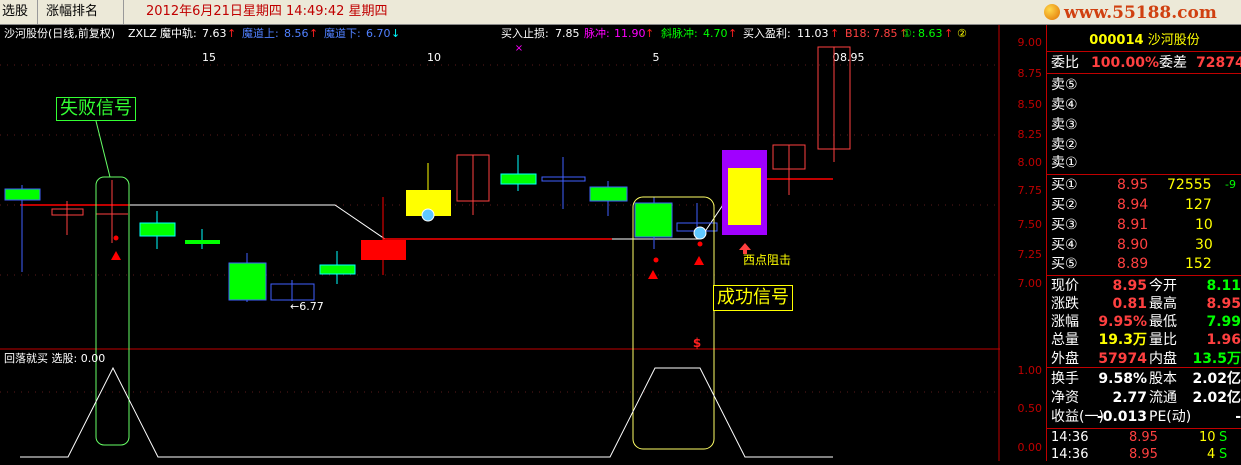 Image resolution: width=1241 pixels, height=465 pixels. What do you see at coordinates (1030, 370) in the screenshot?
I see `sub-tick: 1.00` at bounding box center [1030, 370].